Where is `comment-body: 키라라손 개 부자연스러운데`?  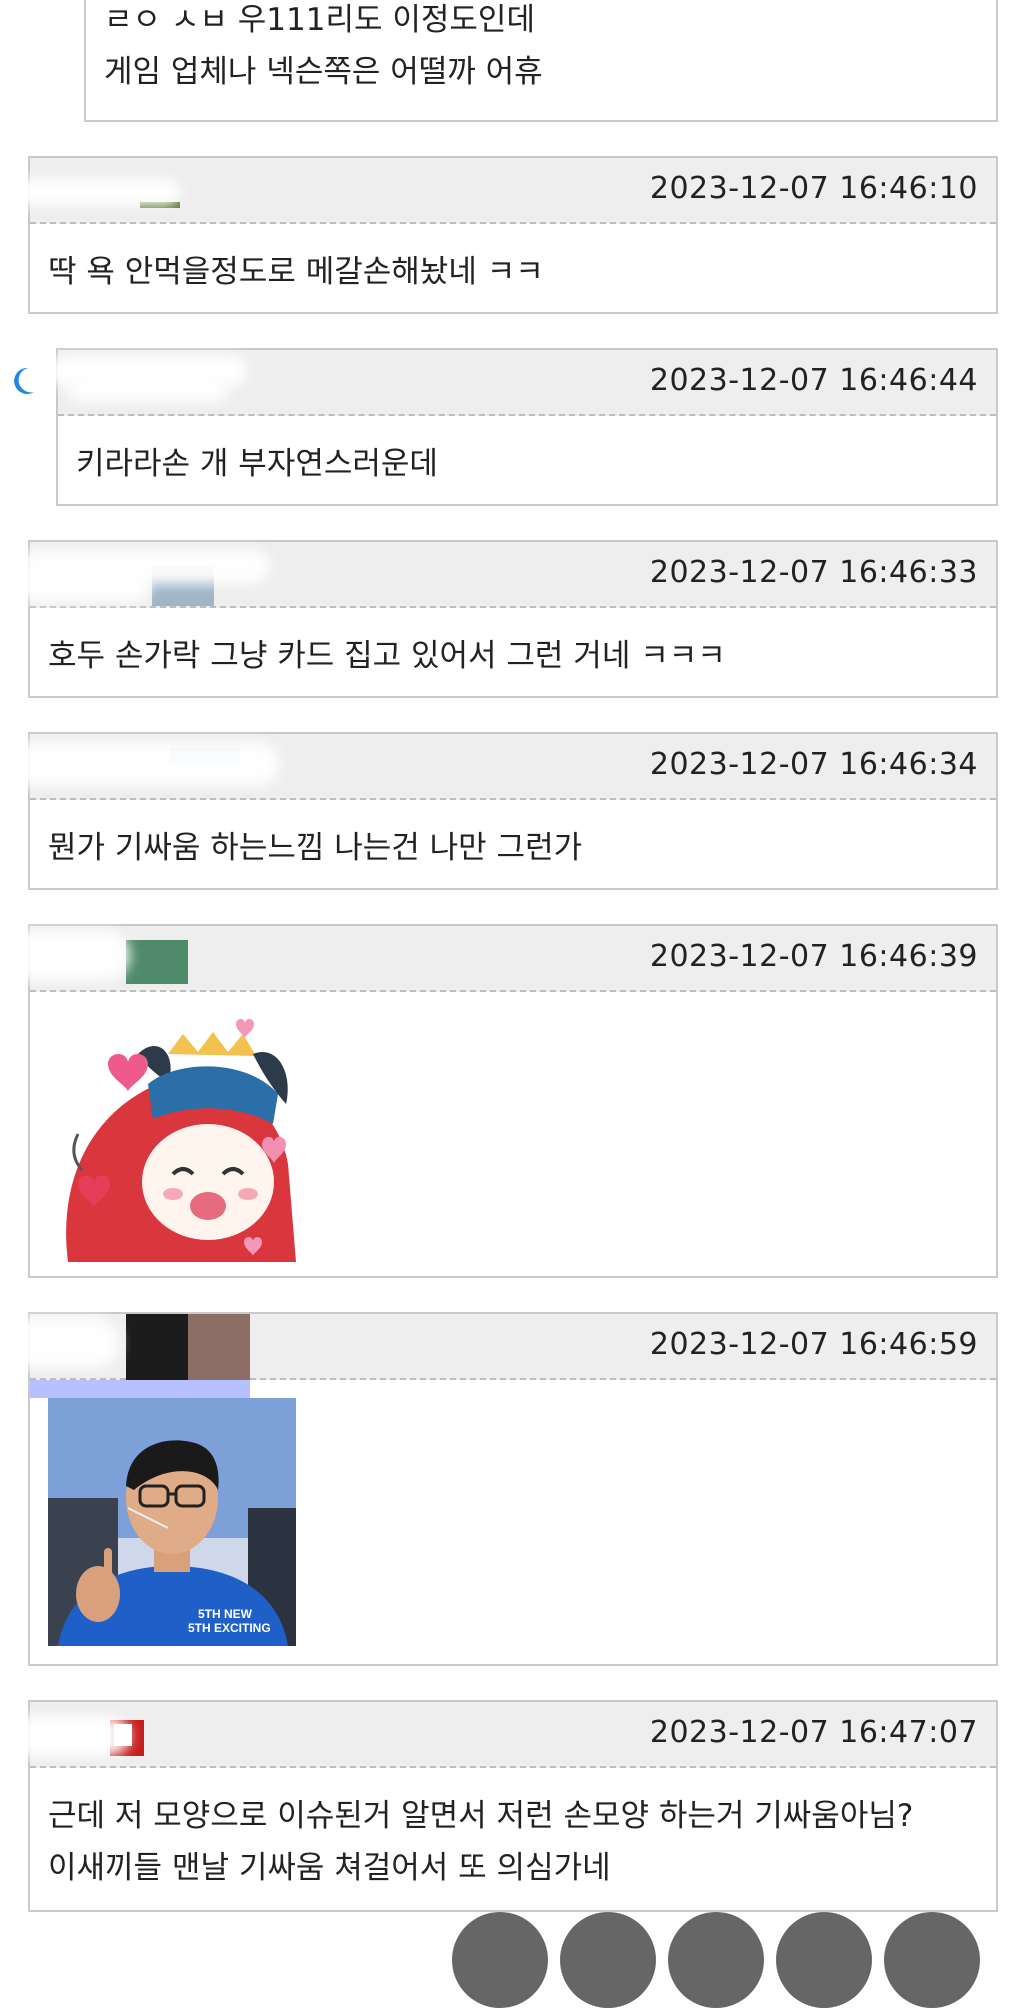 comment-body: 키라라손 개 부자연스러운데 is located at coordinates (527, 464).